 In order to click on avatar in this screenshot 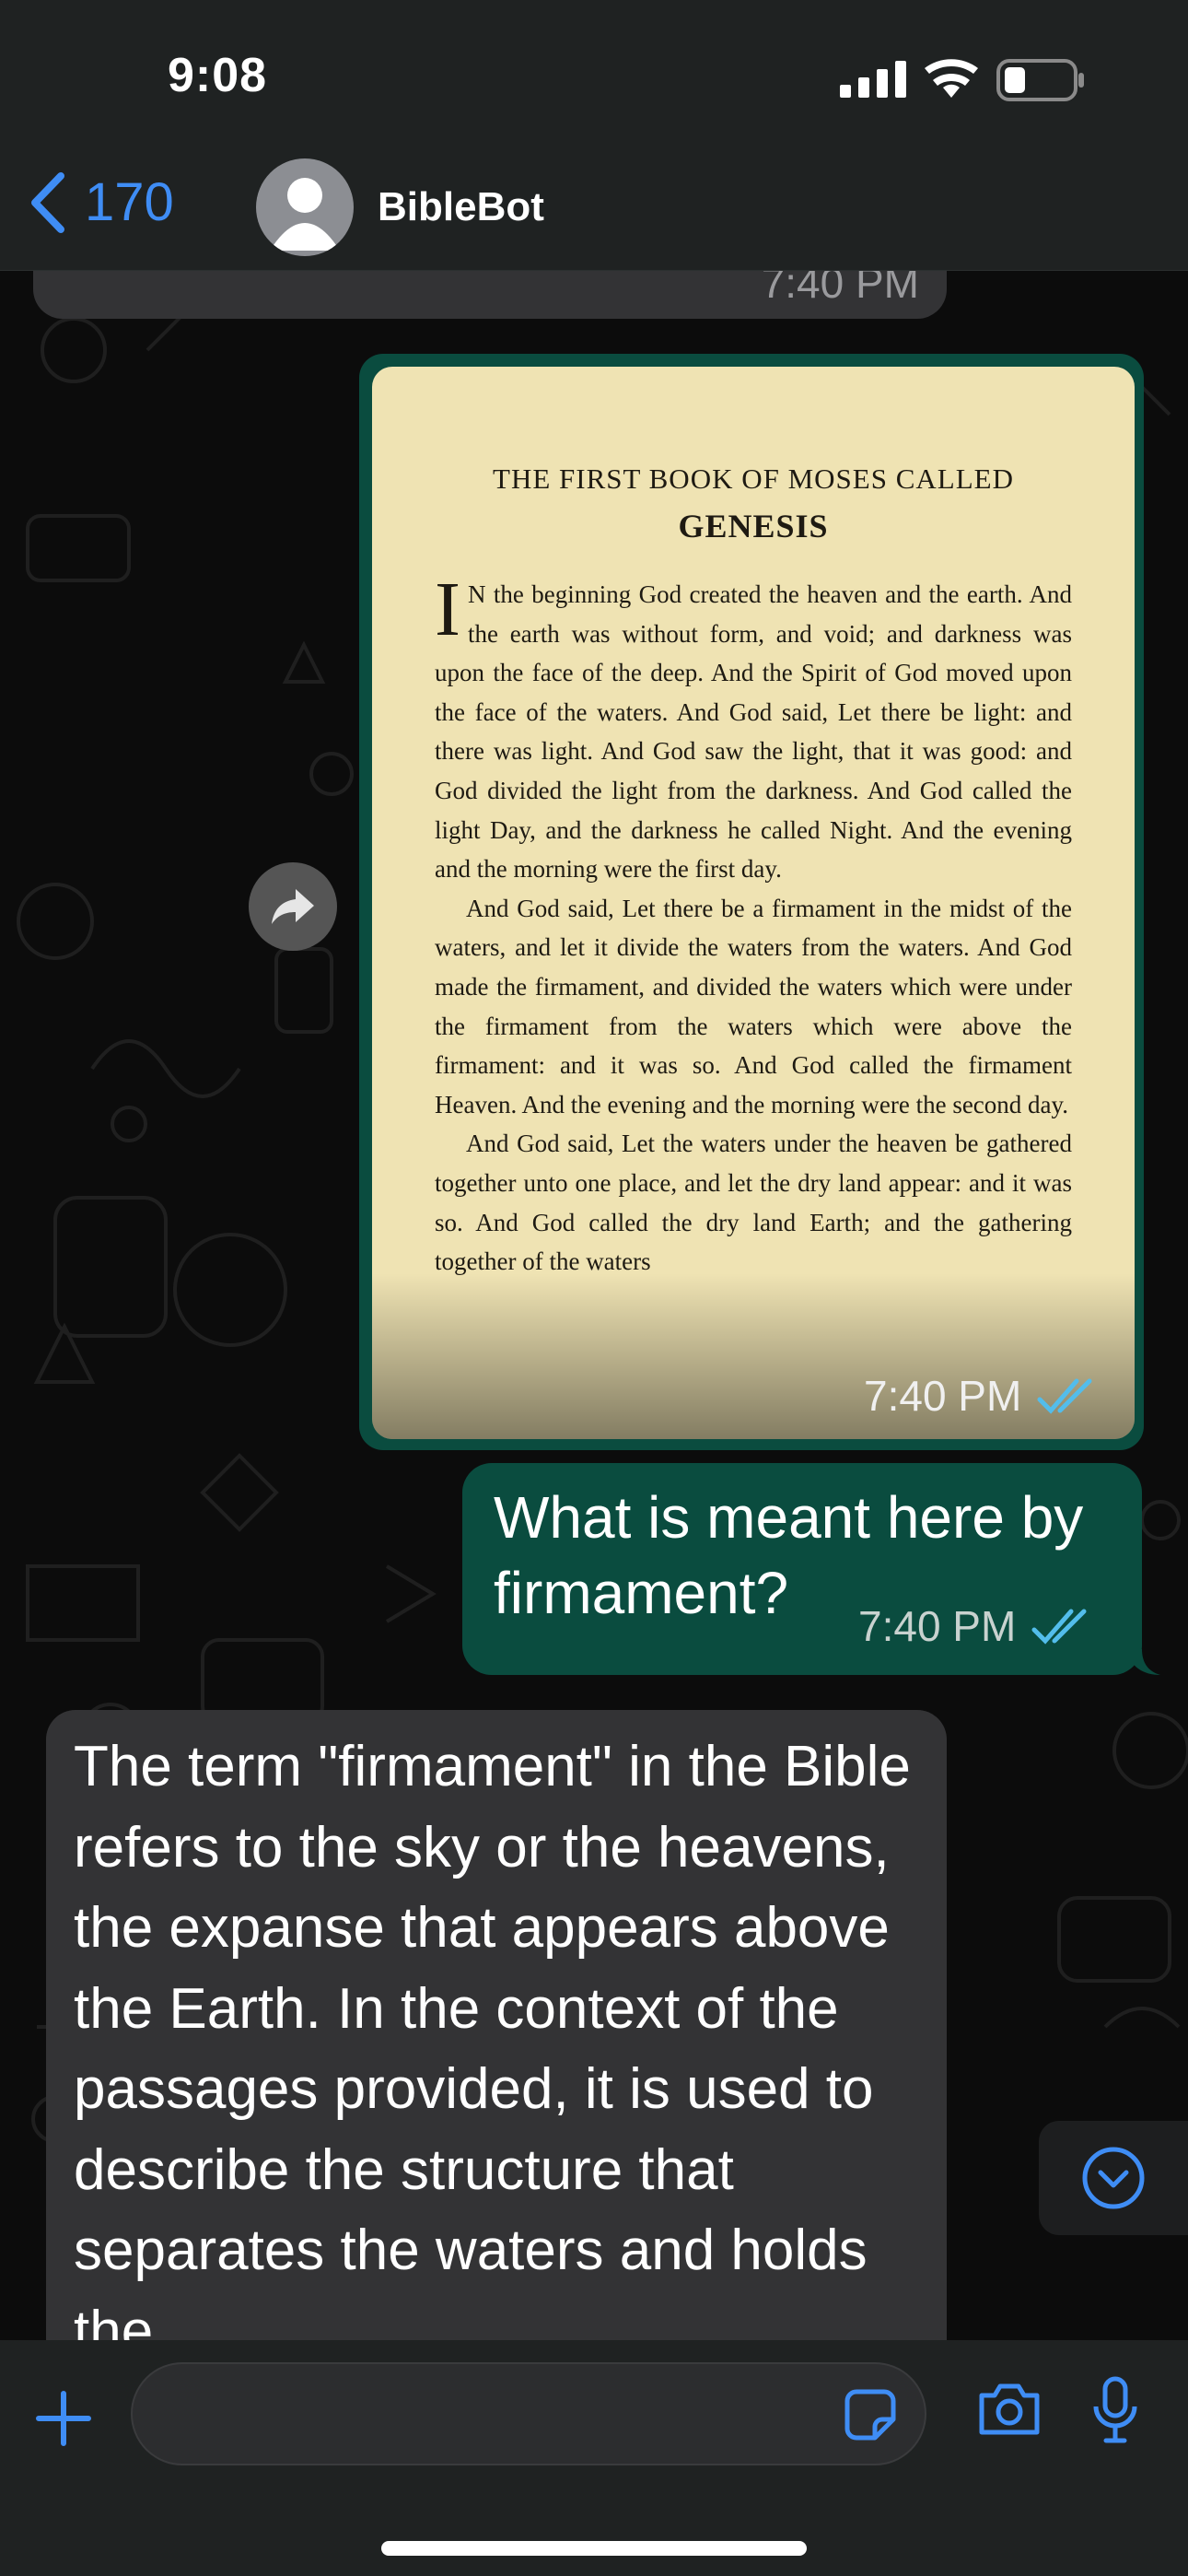, I will do `click(305, 207)`.